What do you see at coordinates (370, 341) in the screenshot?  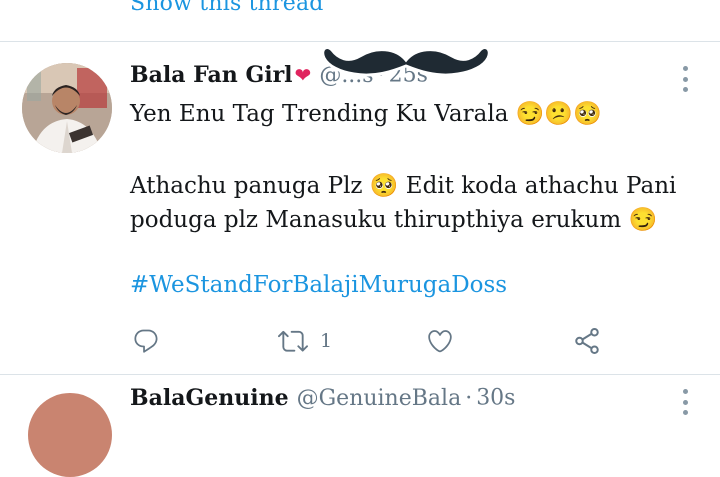 I see `tweet-actions: 1` at bounding box center [370, 341].